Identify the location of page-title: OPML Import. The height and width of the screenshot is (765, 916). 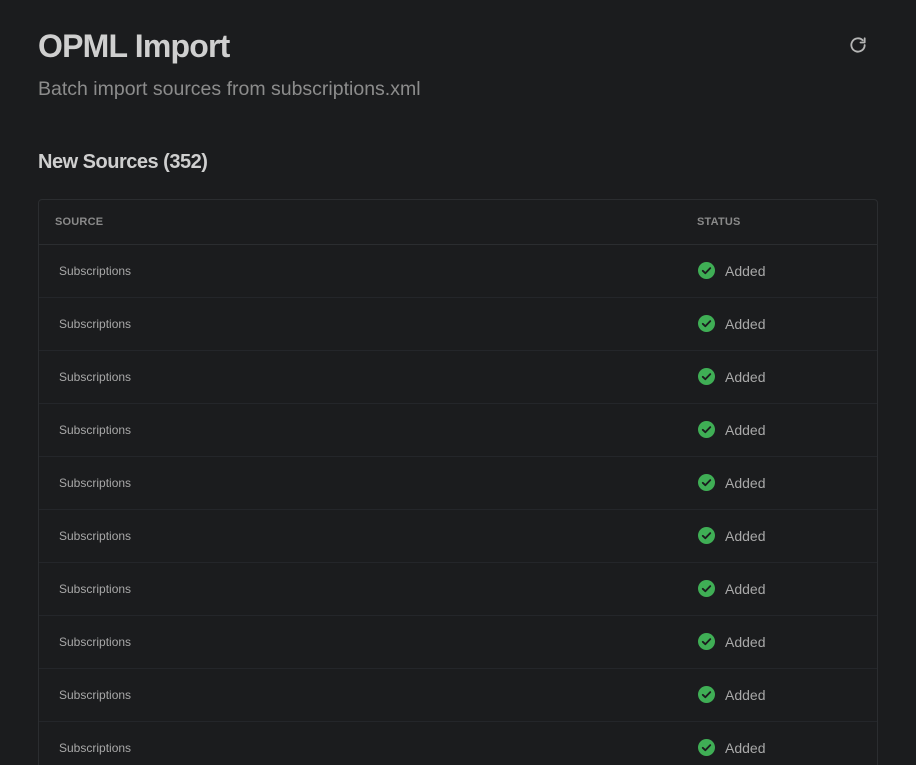
(134, 46).